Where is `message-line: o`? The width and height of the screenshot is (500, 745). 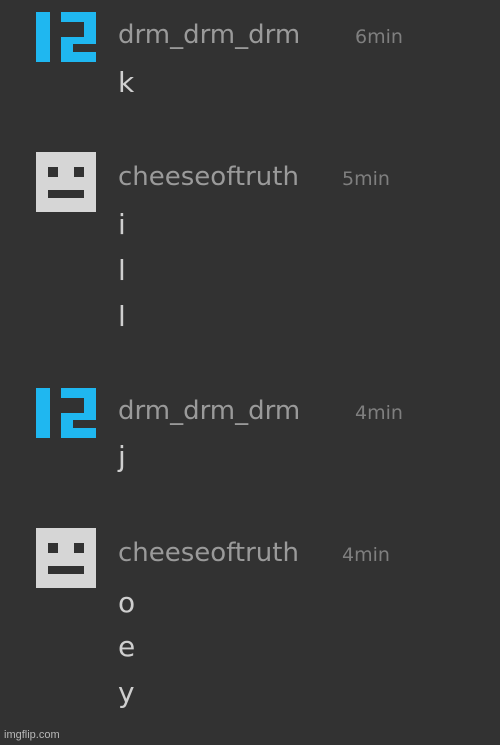 message-line: o is located at coordinates (127, 602).